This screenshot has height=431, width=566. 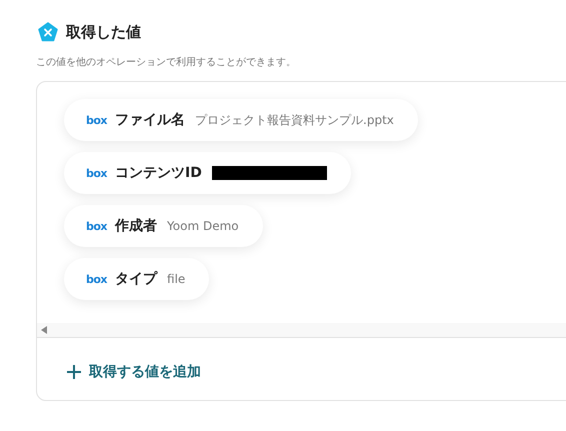 I want to click on section-title: 取得した値, so click(x=103, y=32).